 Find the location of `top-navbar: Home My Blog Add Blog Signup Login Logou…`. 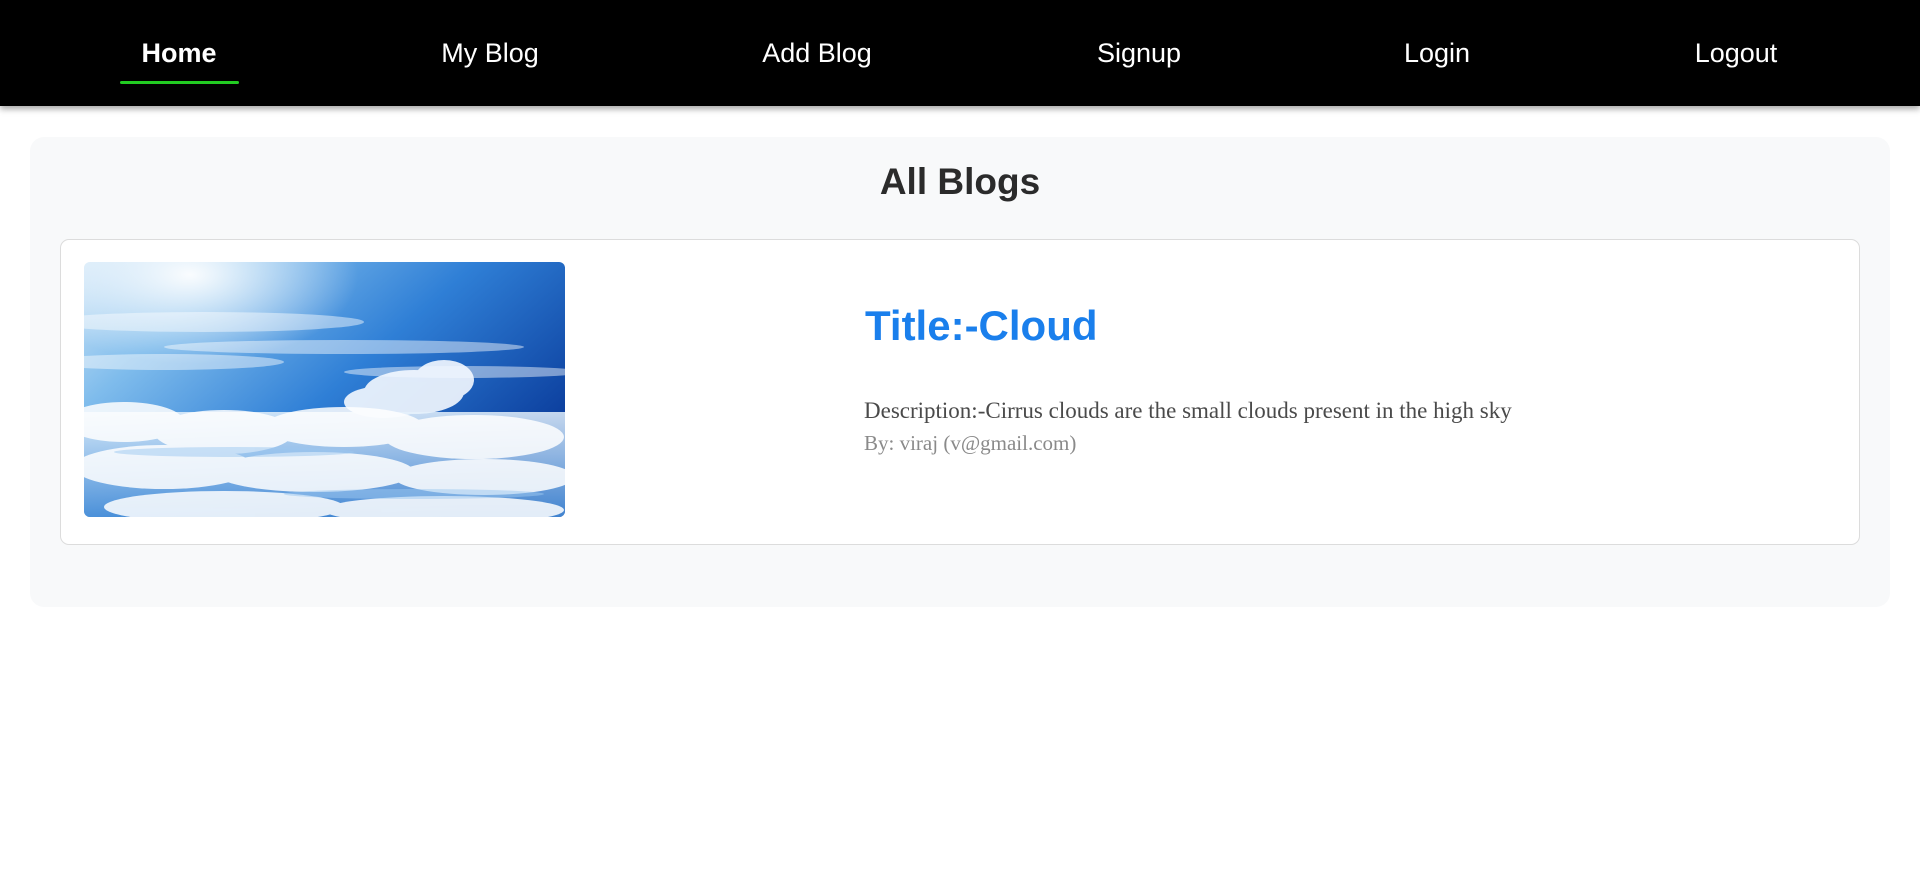

top-navbar: Home My Blog Add Blog Signup Login Logou… is located at coordinates (960, 53).